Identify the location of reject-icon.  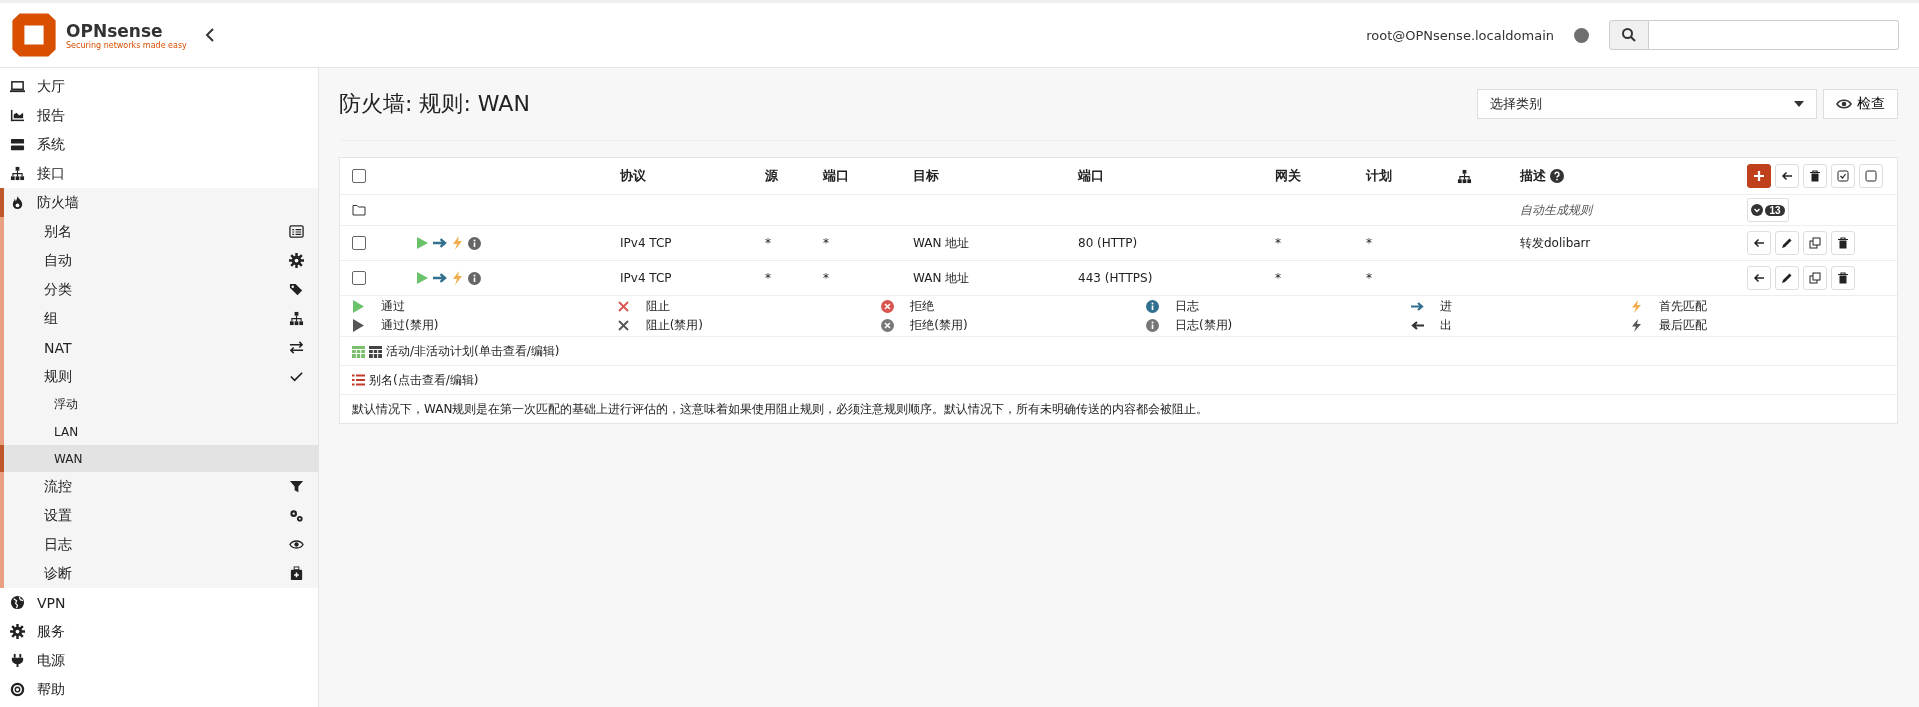
(888, 306).